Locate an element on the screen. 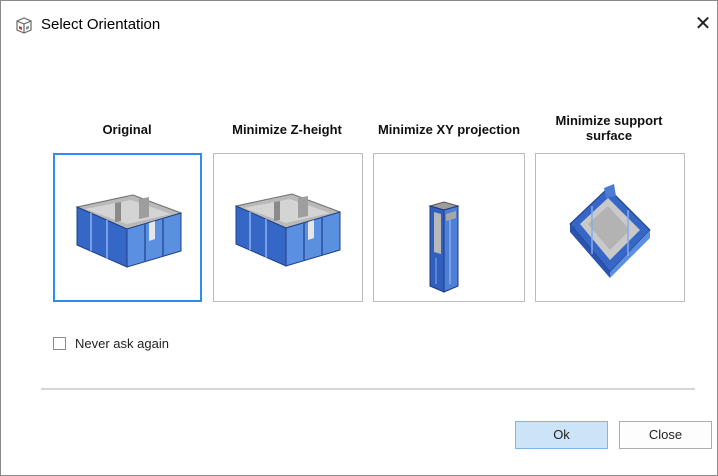 This screenshot has width=718, height=476. model-preview-minimize-support is located at coordinates (610, 231).